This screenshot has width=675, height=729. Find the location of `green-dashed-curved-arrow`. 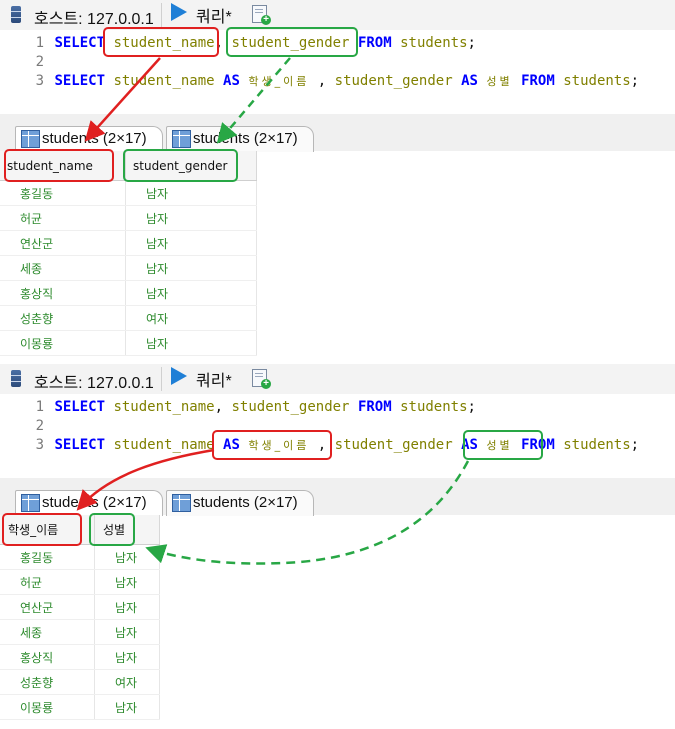

green-dashed-curved-arrow is located at coordinates (307, 512).